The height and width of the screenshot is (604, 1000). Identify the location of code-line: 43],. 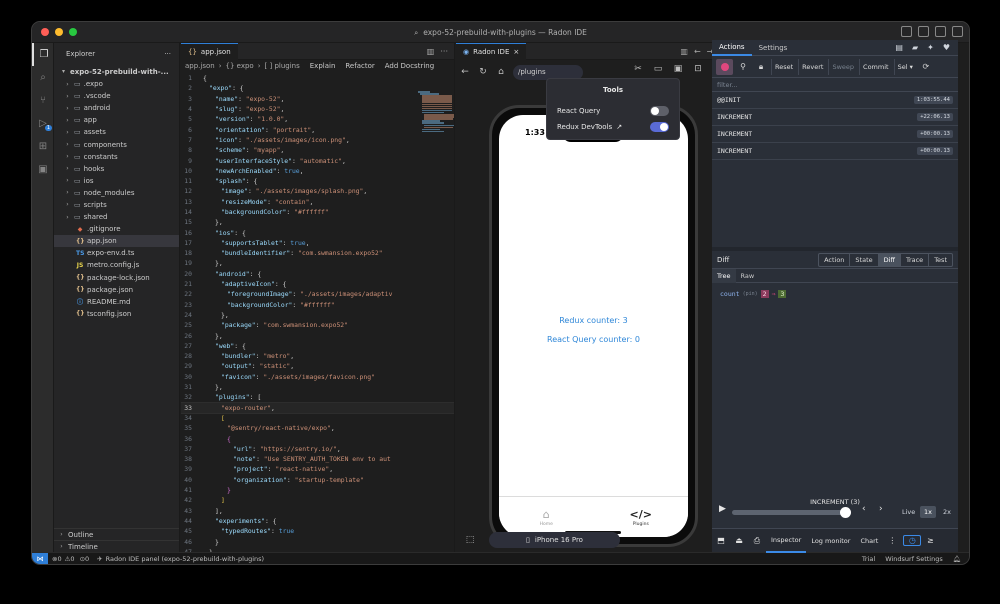
(317, 510).